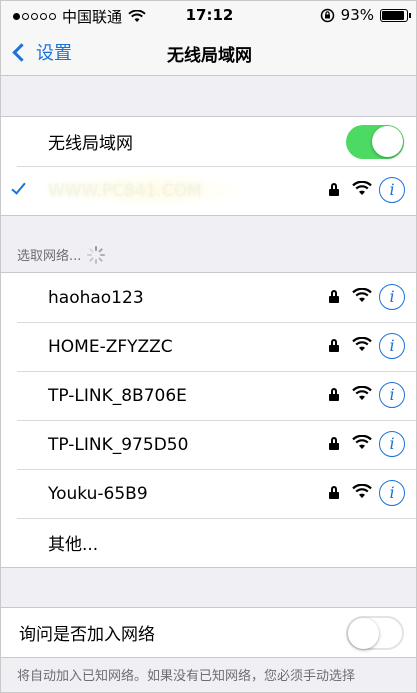 The width and height of the screenshot is (417, 693). I want to click on network-name: haohao123, so click(96, 297).